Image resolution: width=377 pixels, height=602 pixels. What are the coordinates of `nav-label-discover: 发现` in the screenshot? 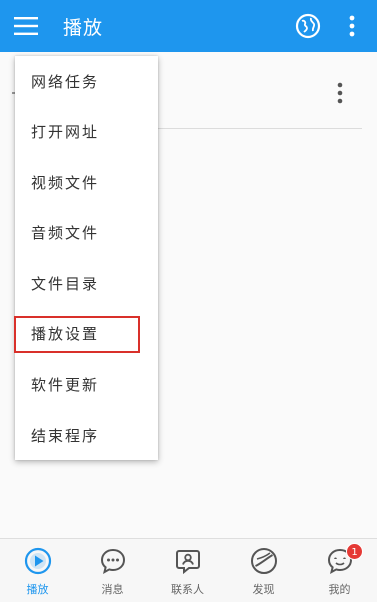 It's located at (263, 589).